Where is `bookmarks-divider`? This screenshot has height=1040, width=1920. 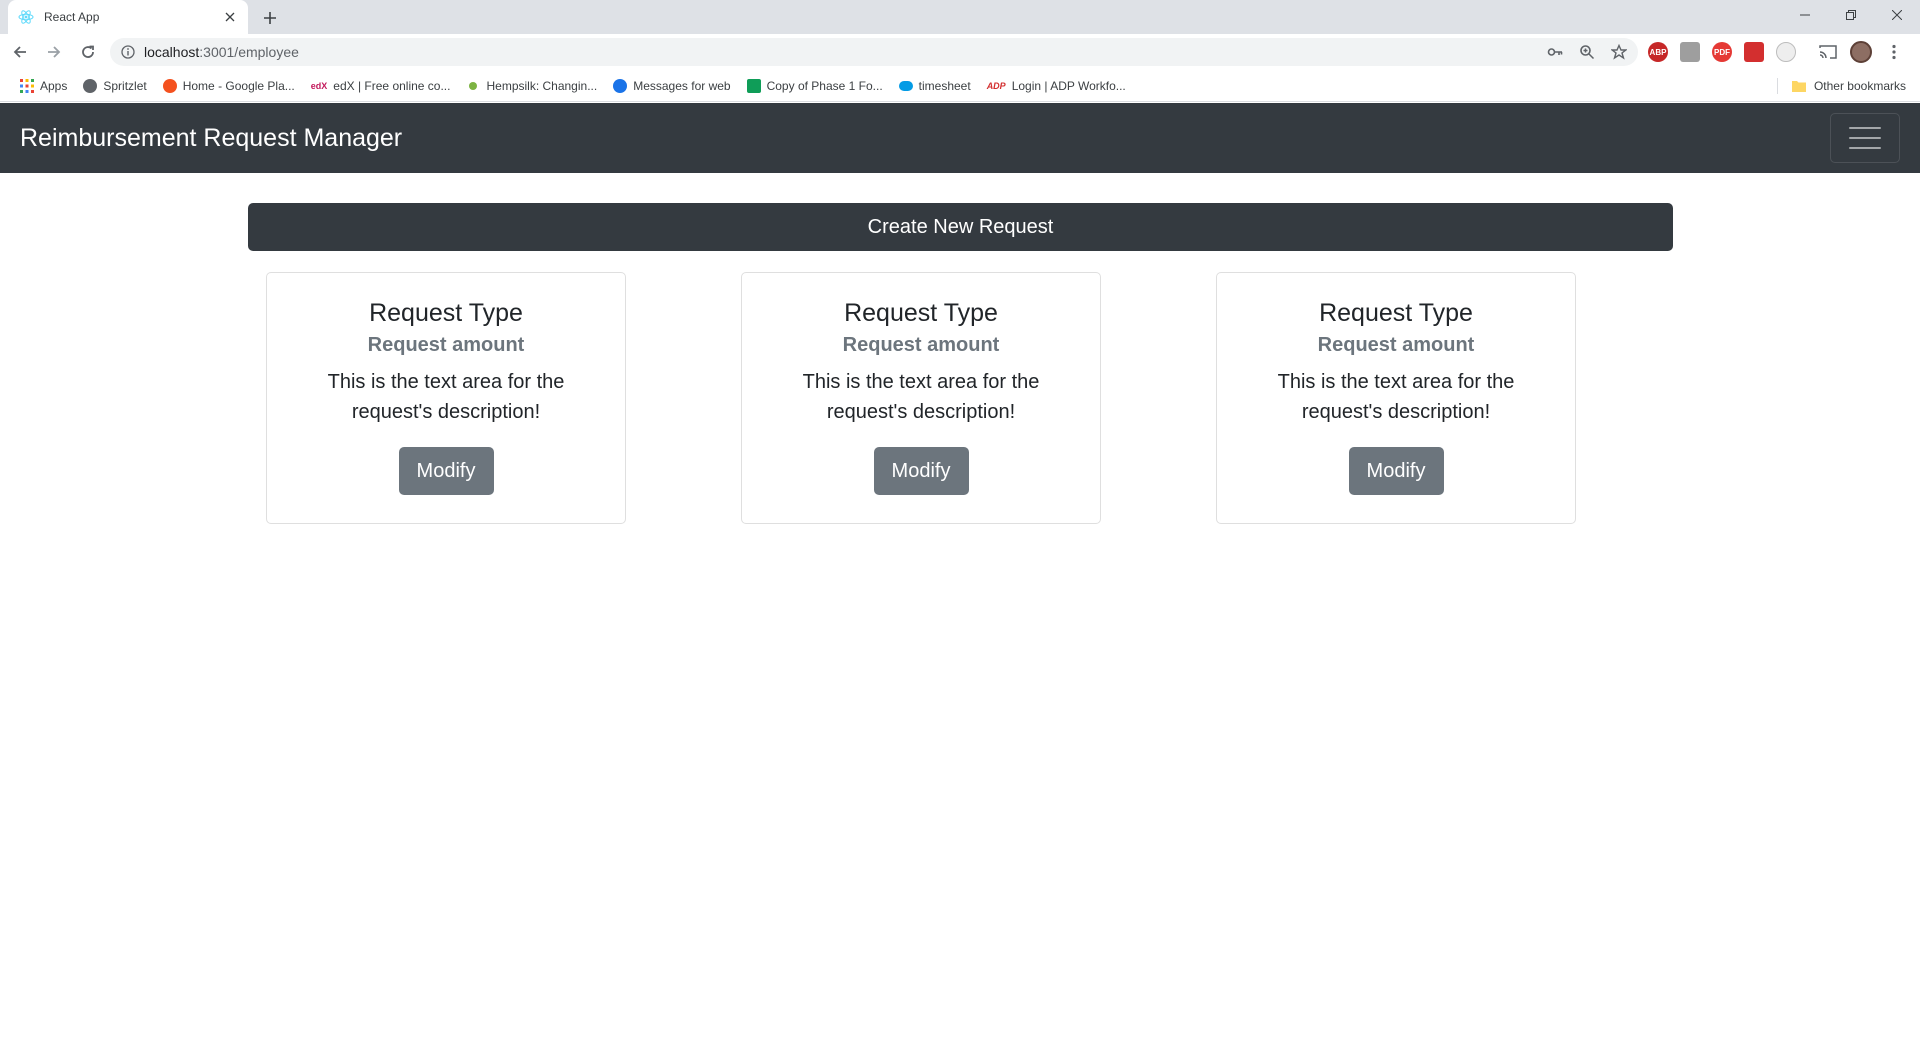
bookmarks-divider is located at coordinates (1777, 86).